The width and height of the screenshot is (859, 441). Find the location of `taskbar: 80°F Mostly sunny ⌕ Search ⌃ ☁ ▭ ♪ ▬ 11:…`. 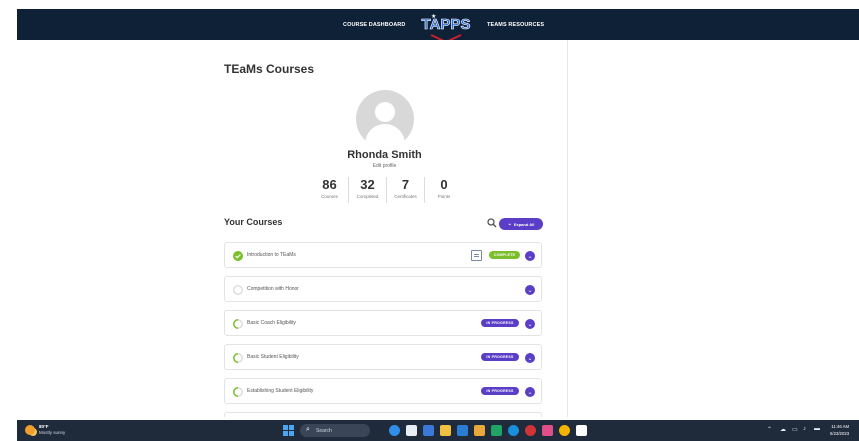

taskbar: 80°F Mostly sunny ⌕ Search ⌃ ☁ ▭ ♪ ▬ 11:… is located at coordinates (438, 430).